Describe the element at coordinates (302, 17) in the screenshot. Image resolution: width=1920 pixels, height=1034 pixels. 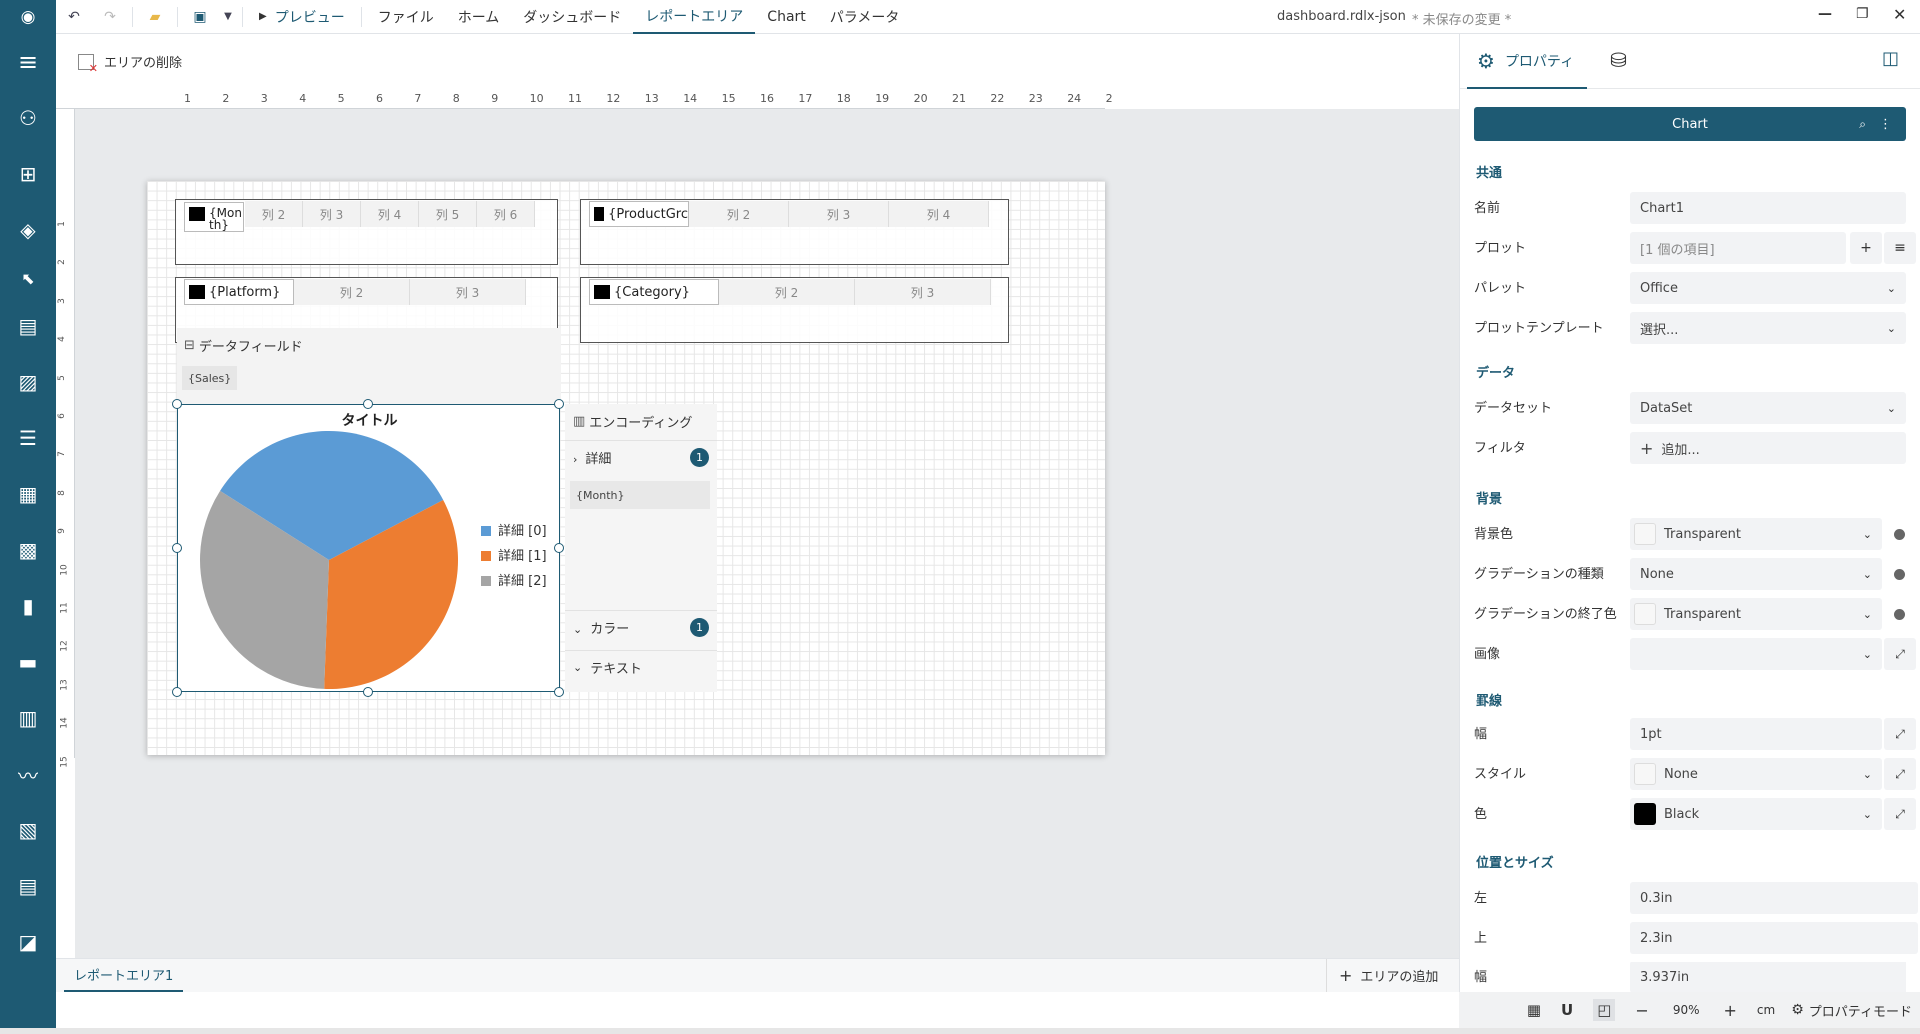
I see `menu-preview: ▶ プレビュー` at that location.